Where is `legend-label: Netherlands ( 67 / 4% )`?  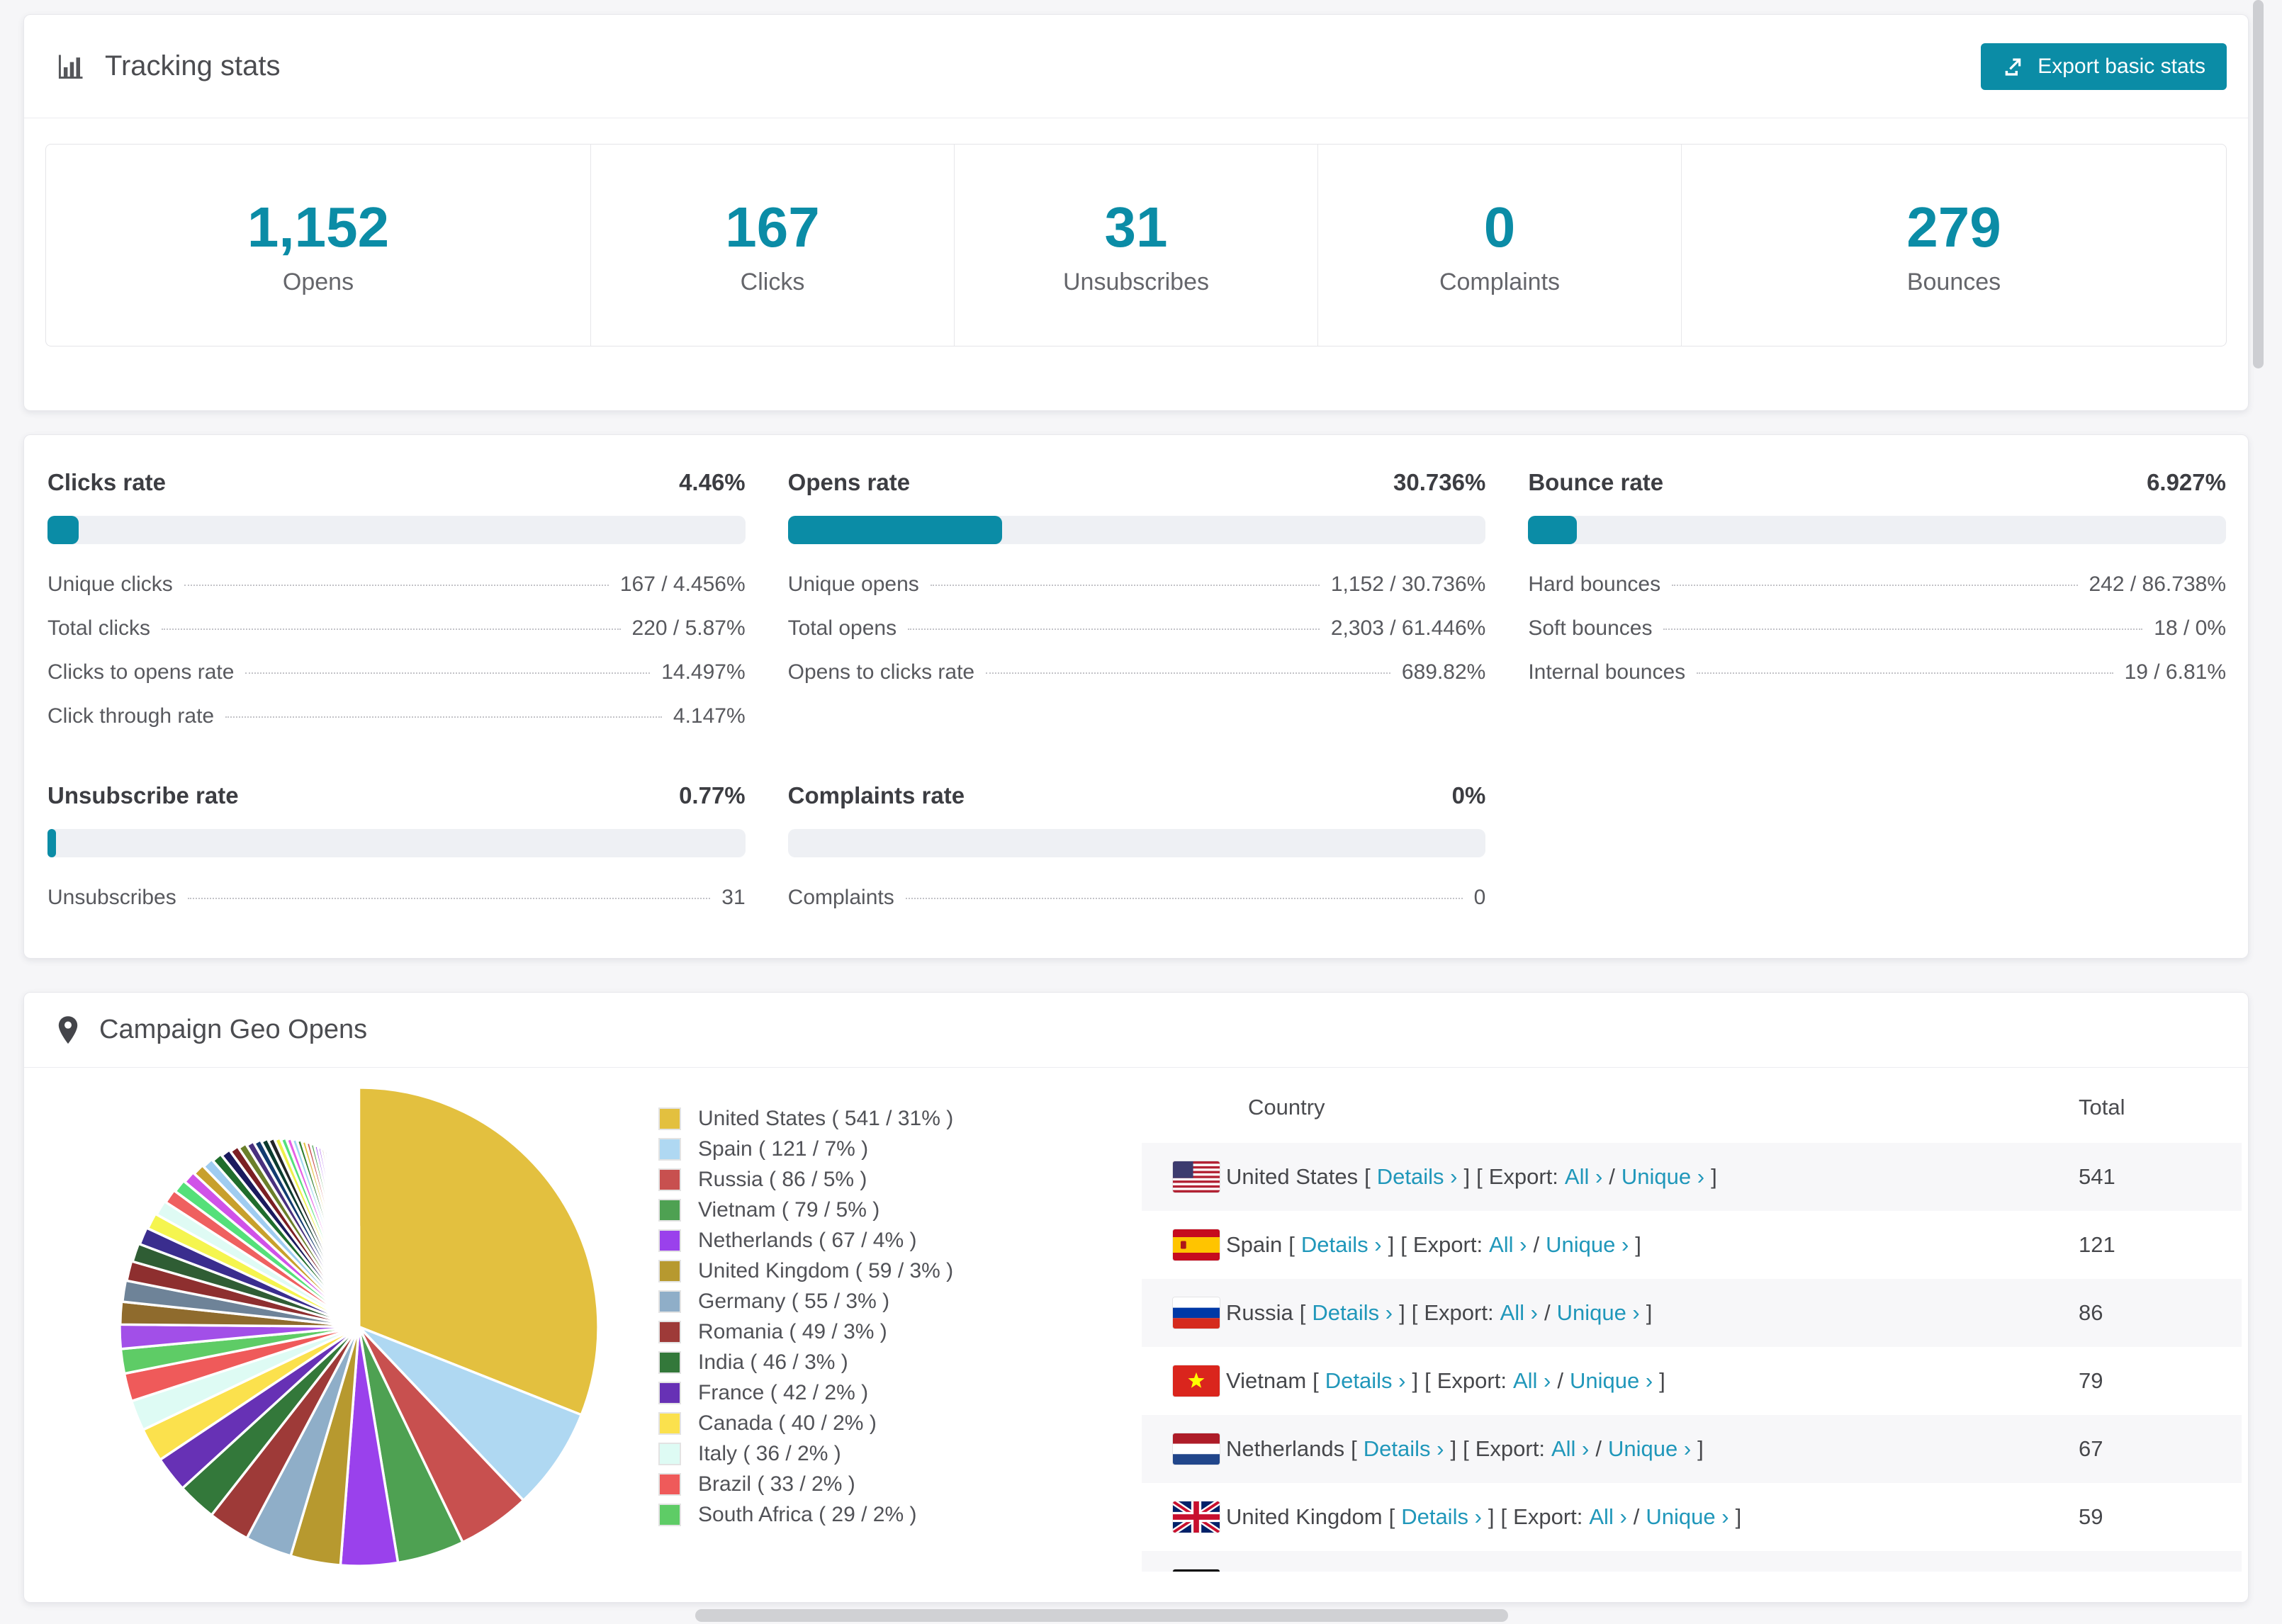 legend-label: Netherlands ( 67 / 4% ) is located at coordinates (807, 1240).